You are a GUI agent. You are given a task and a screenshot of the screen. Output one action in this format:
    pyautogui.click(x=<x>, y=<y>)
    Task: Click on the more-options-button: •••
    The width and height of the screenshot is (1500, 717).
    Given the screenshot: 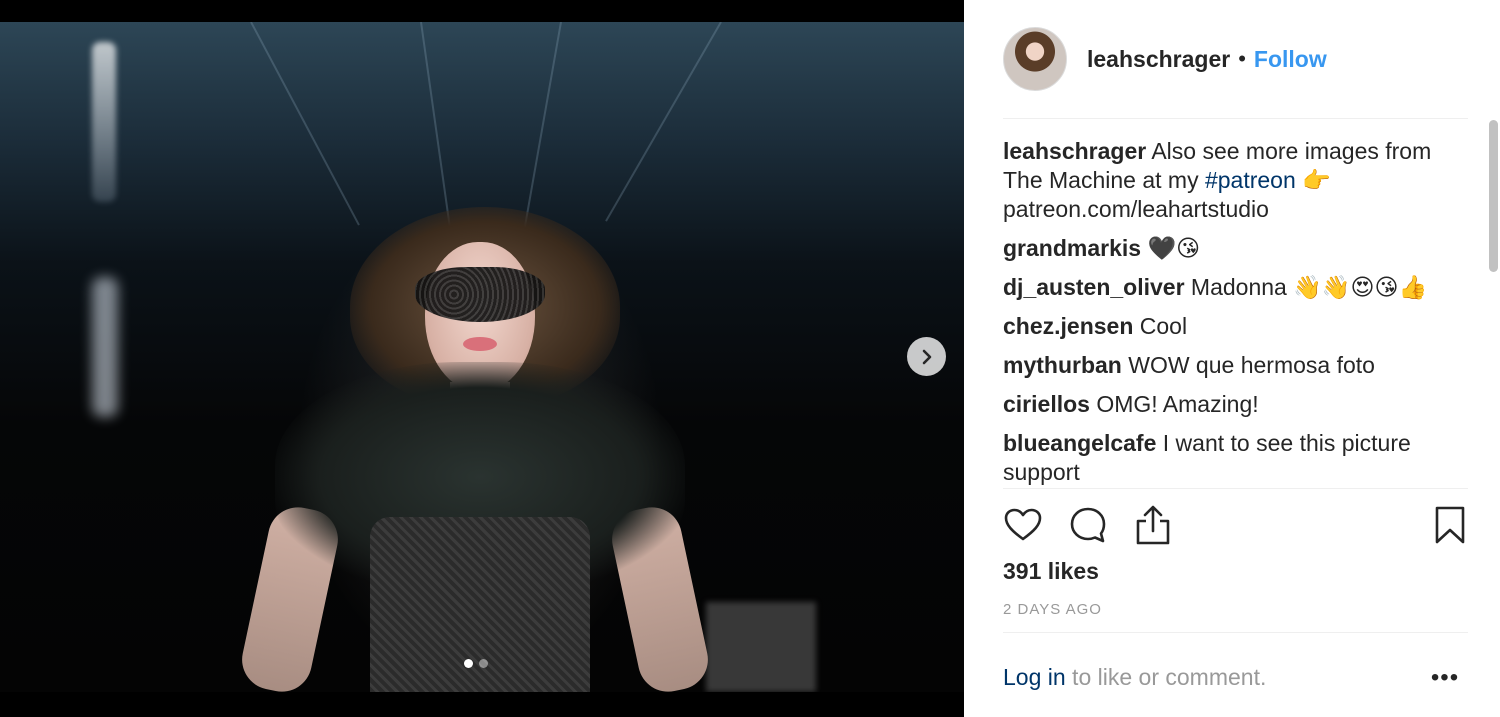 What is the action you would take?
    pyautogui.click(x=1445, y=677)
    